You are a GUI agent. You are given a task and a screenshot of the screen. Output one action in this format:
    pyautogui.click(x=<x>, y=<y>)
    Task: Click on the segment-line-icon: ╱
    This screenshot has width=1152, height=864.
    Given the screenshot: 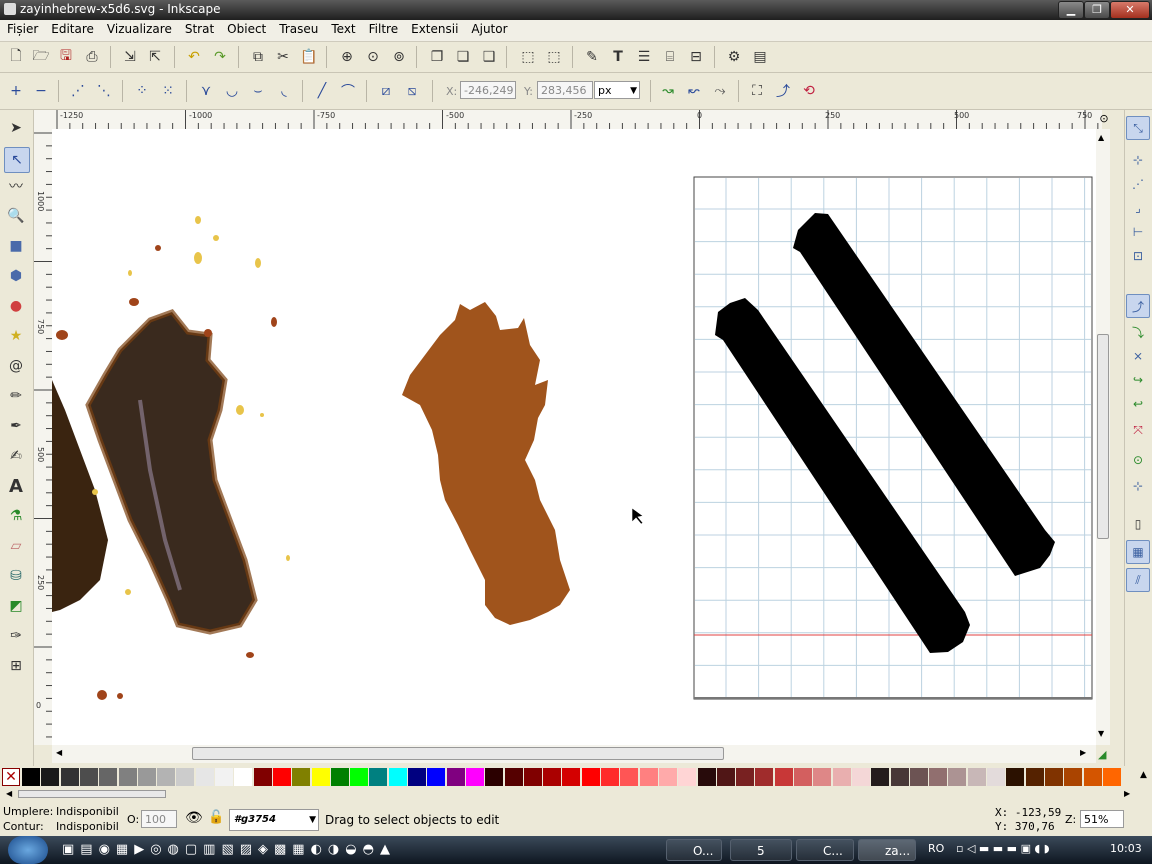 What is the action you would take?
    pyautogui.click(x=322, y=91)
    